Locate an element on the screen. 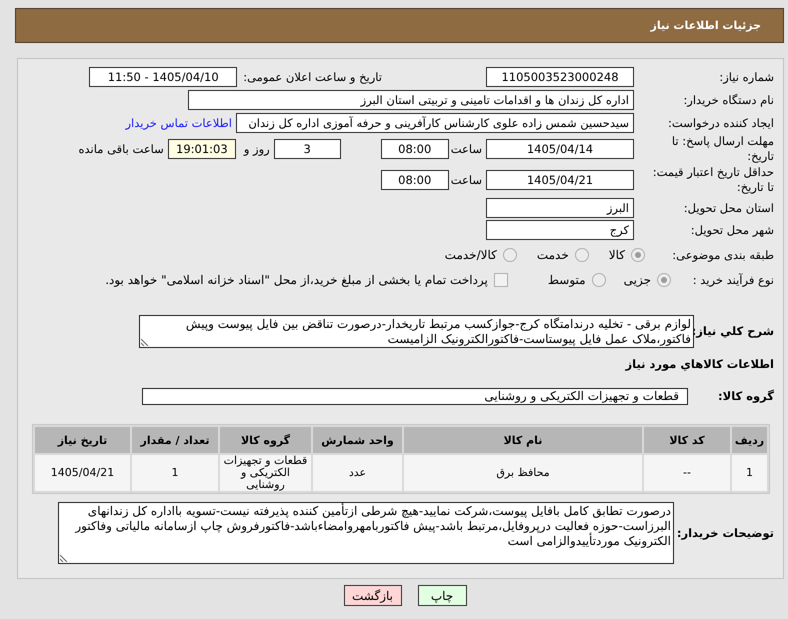 This screenshot has width=788, height=619. field-label: نوع فرآیند خرید : is located at coordinates (733, 280).